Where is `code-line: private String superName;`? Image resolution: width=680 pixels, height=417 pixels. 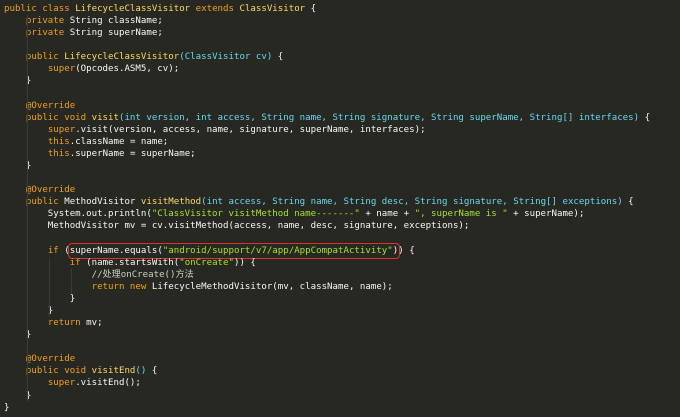
code-line: private String superName; is located at coordinates (342, 33).